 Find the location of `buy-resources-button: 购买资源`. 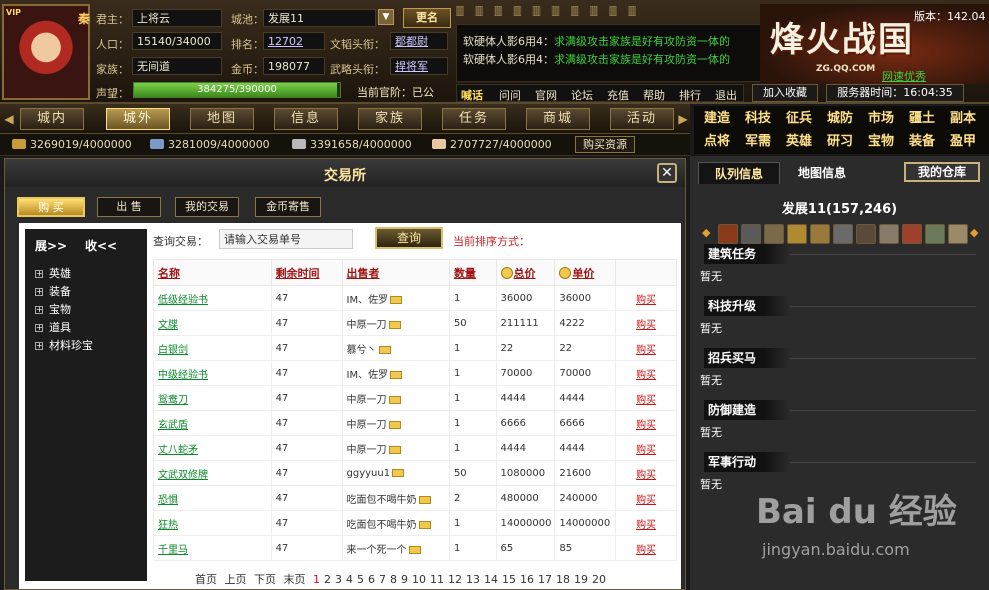

buy-resources-button: 购买资源 is located at coordinates (605, 144).